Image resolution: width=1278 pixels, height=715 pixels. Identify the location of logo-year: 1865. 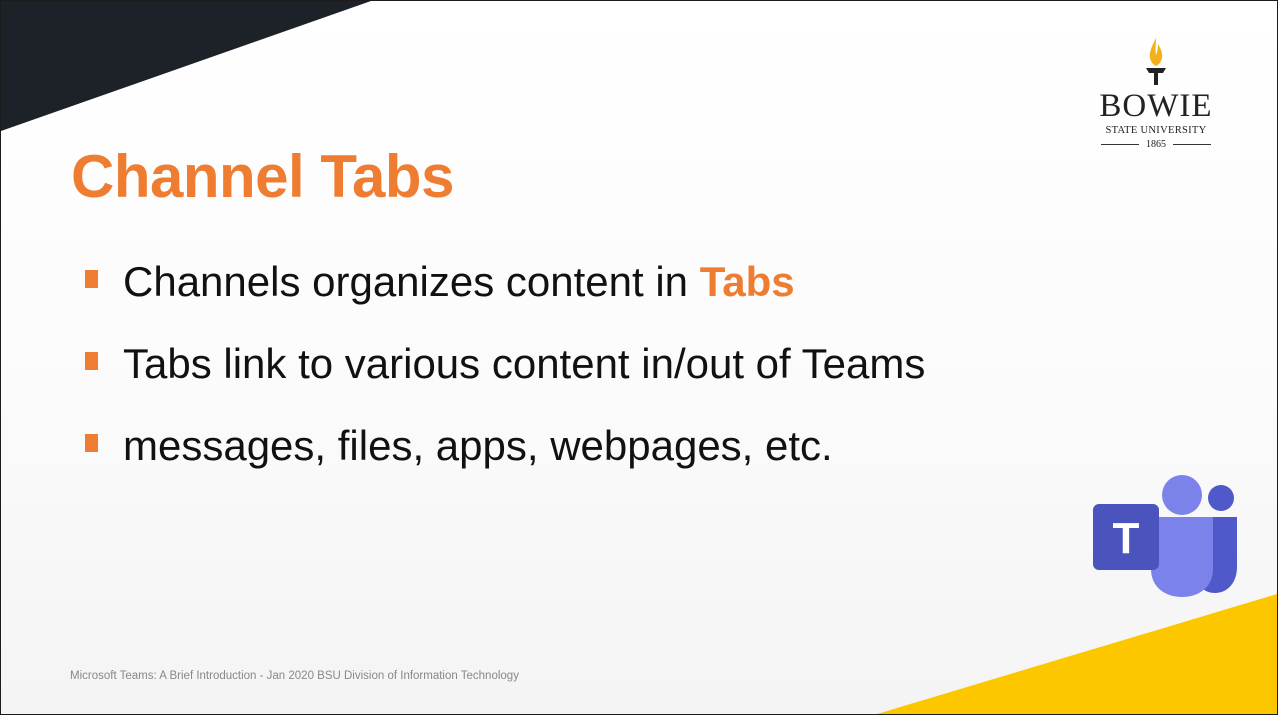
(1156, 144).